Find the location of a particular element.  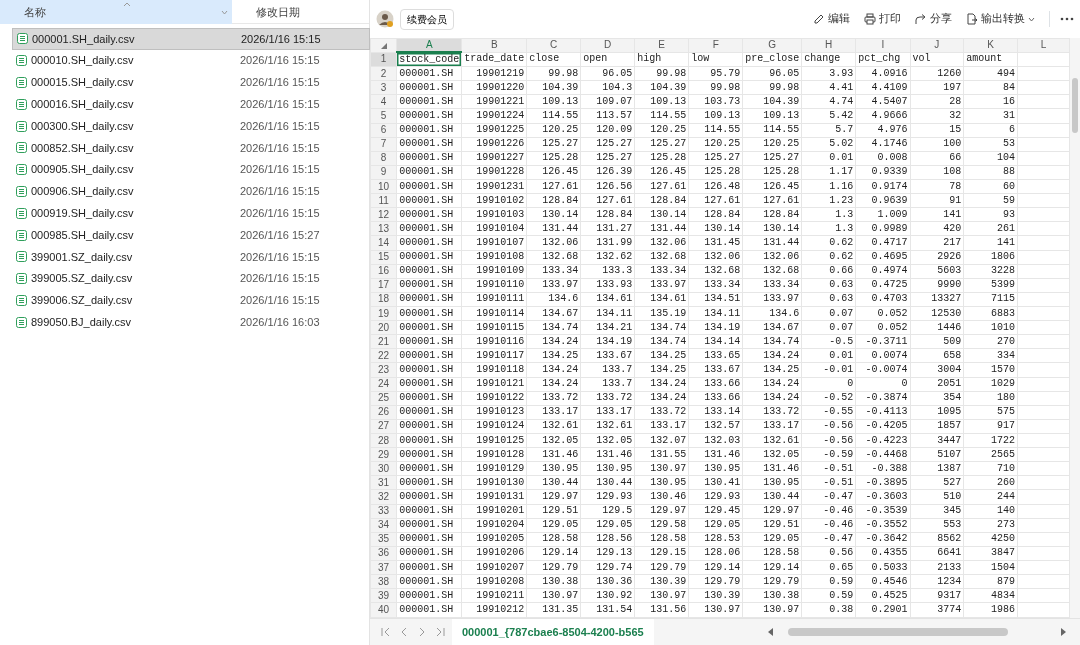

column-header: J is located at coordinates (937, 45).